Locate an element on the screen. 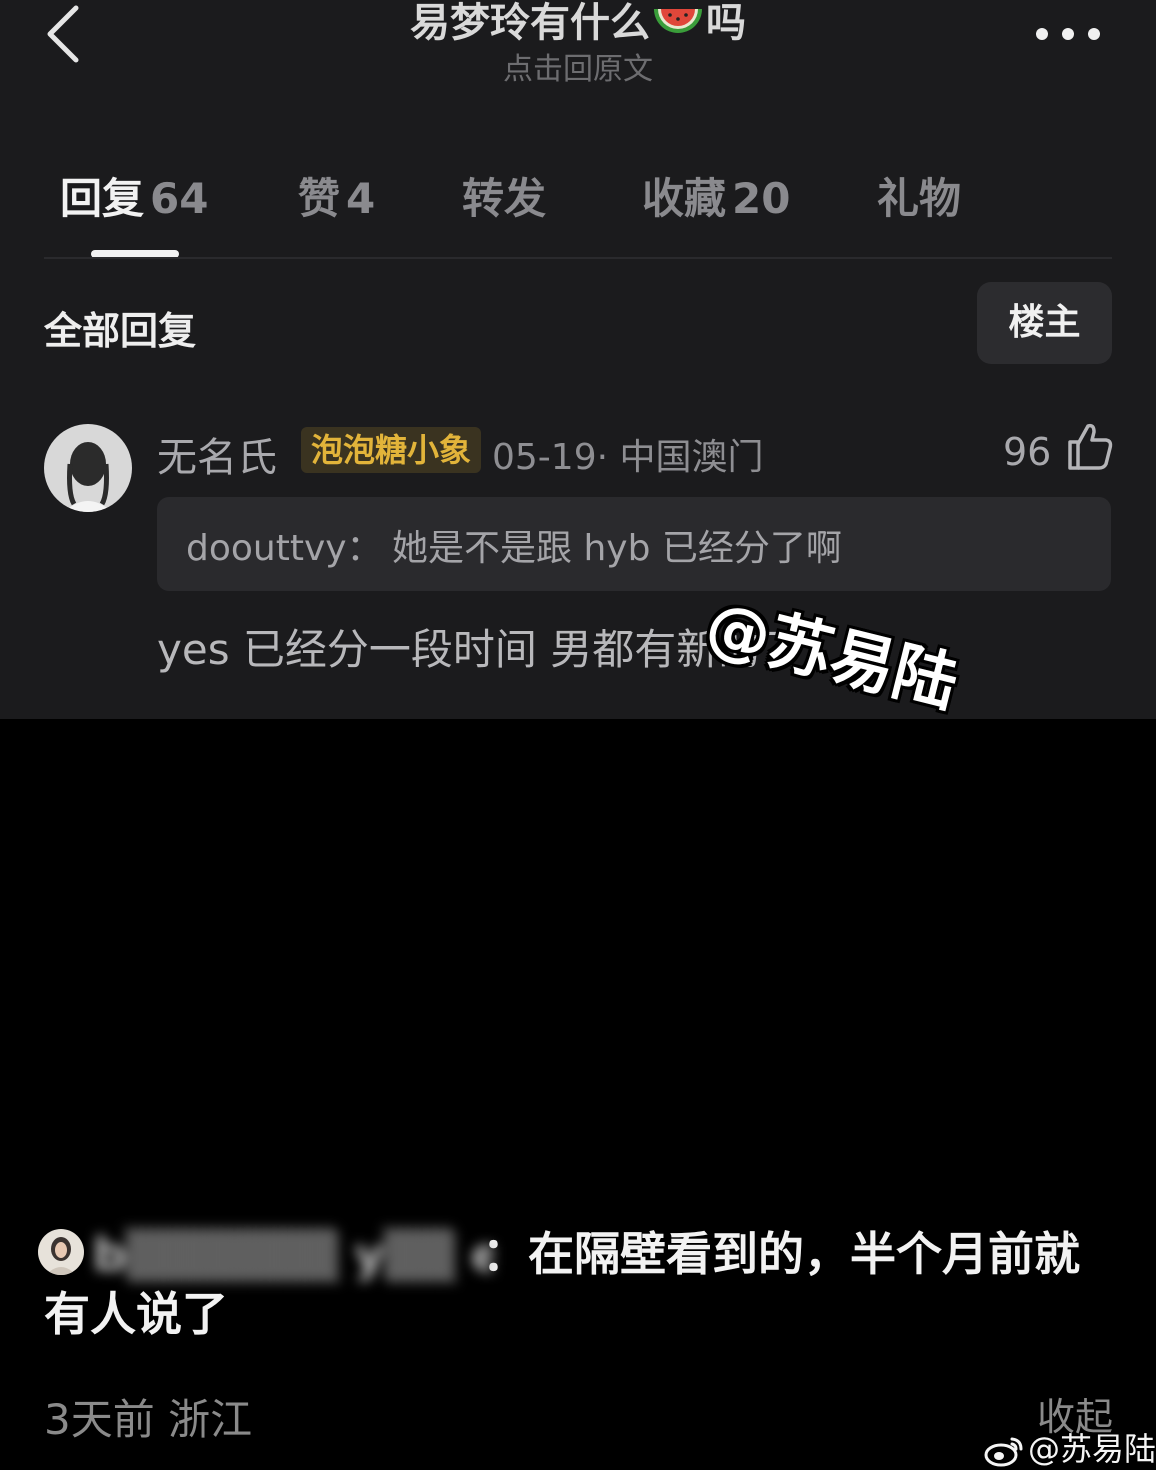 This screenshot has height=1470, width=1156. tab-likes: 赞4 is located at coordinates (336, 195).